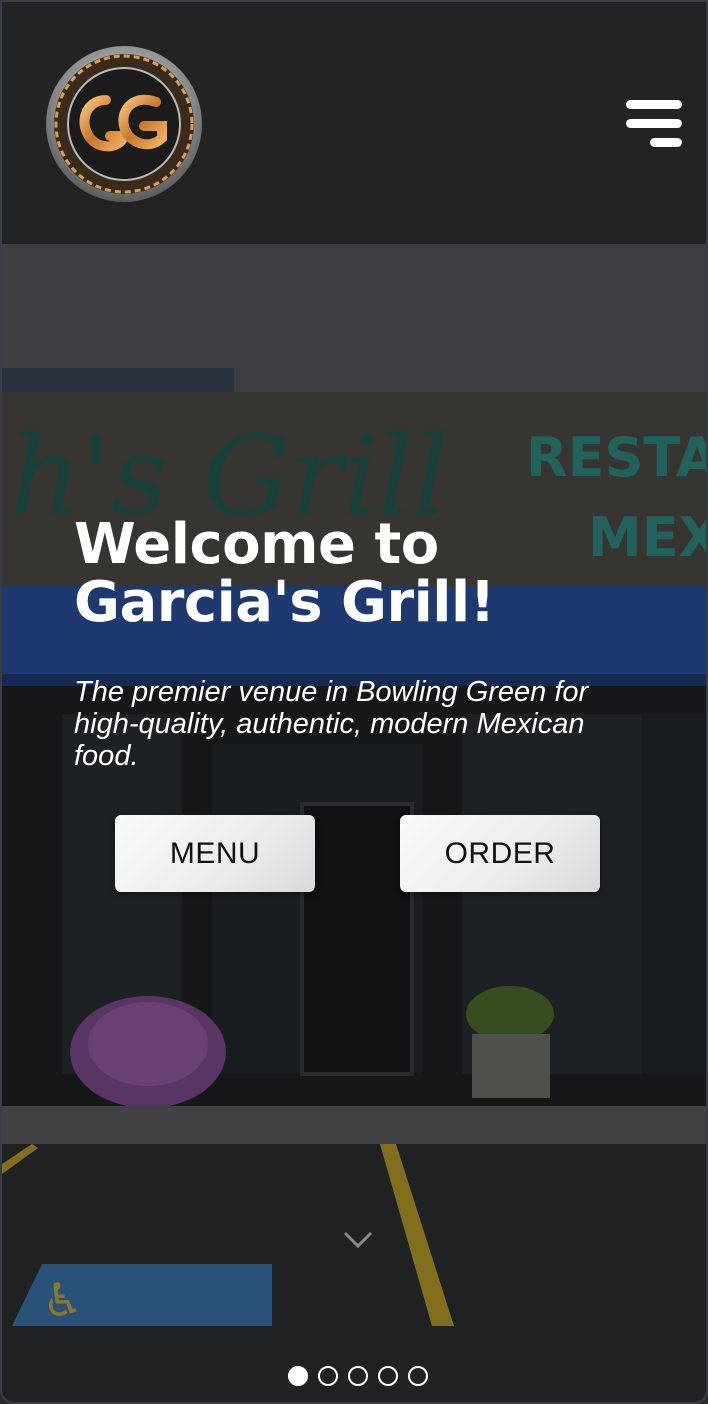 The width and height of the screenshot is (708, 1404). I want to click on slider-pagination, so click(358, 1377).